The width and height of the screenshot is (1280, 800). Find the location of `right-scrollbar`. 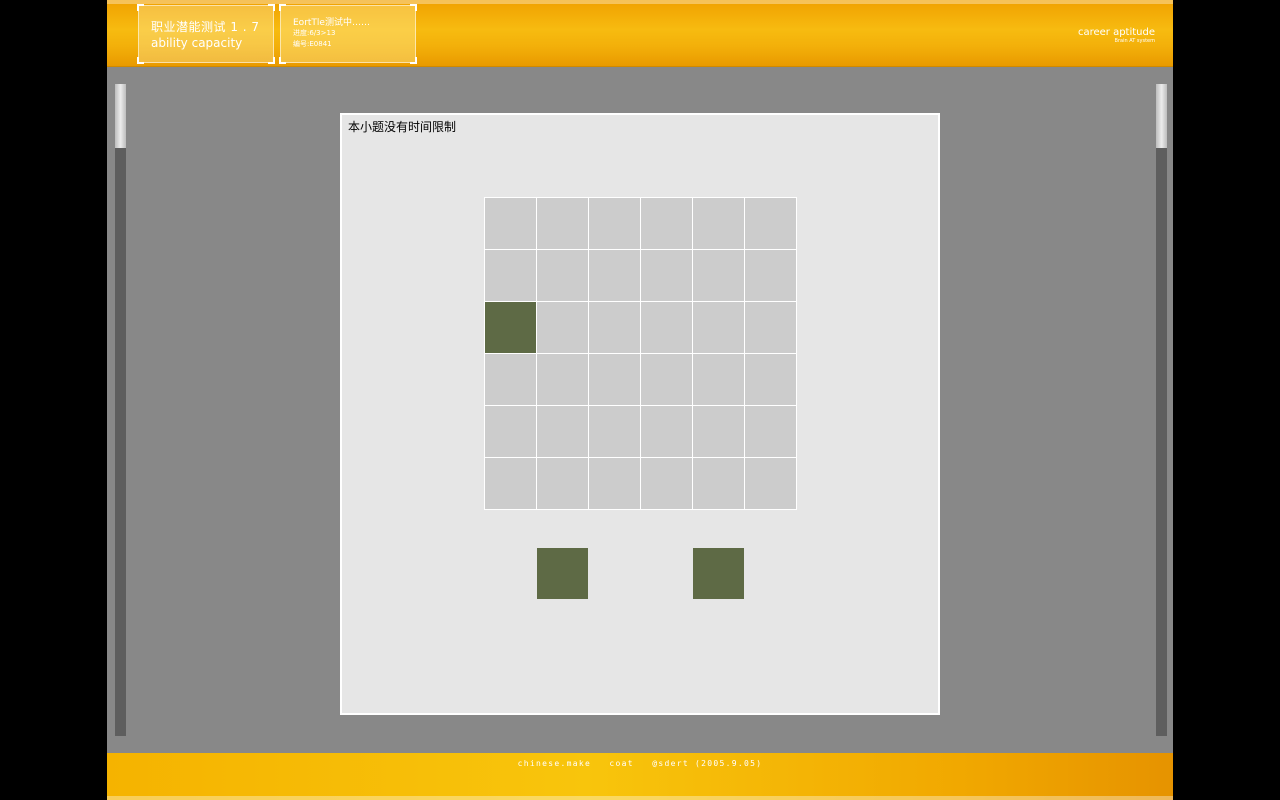

right-scrollbar is located at coordinates (1161, 410).